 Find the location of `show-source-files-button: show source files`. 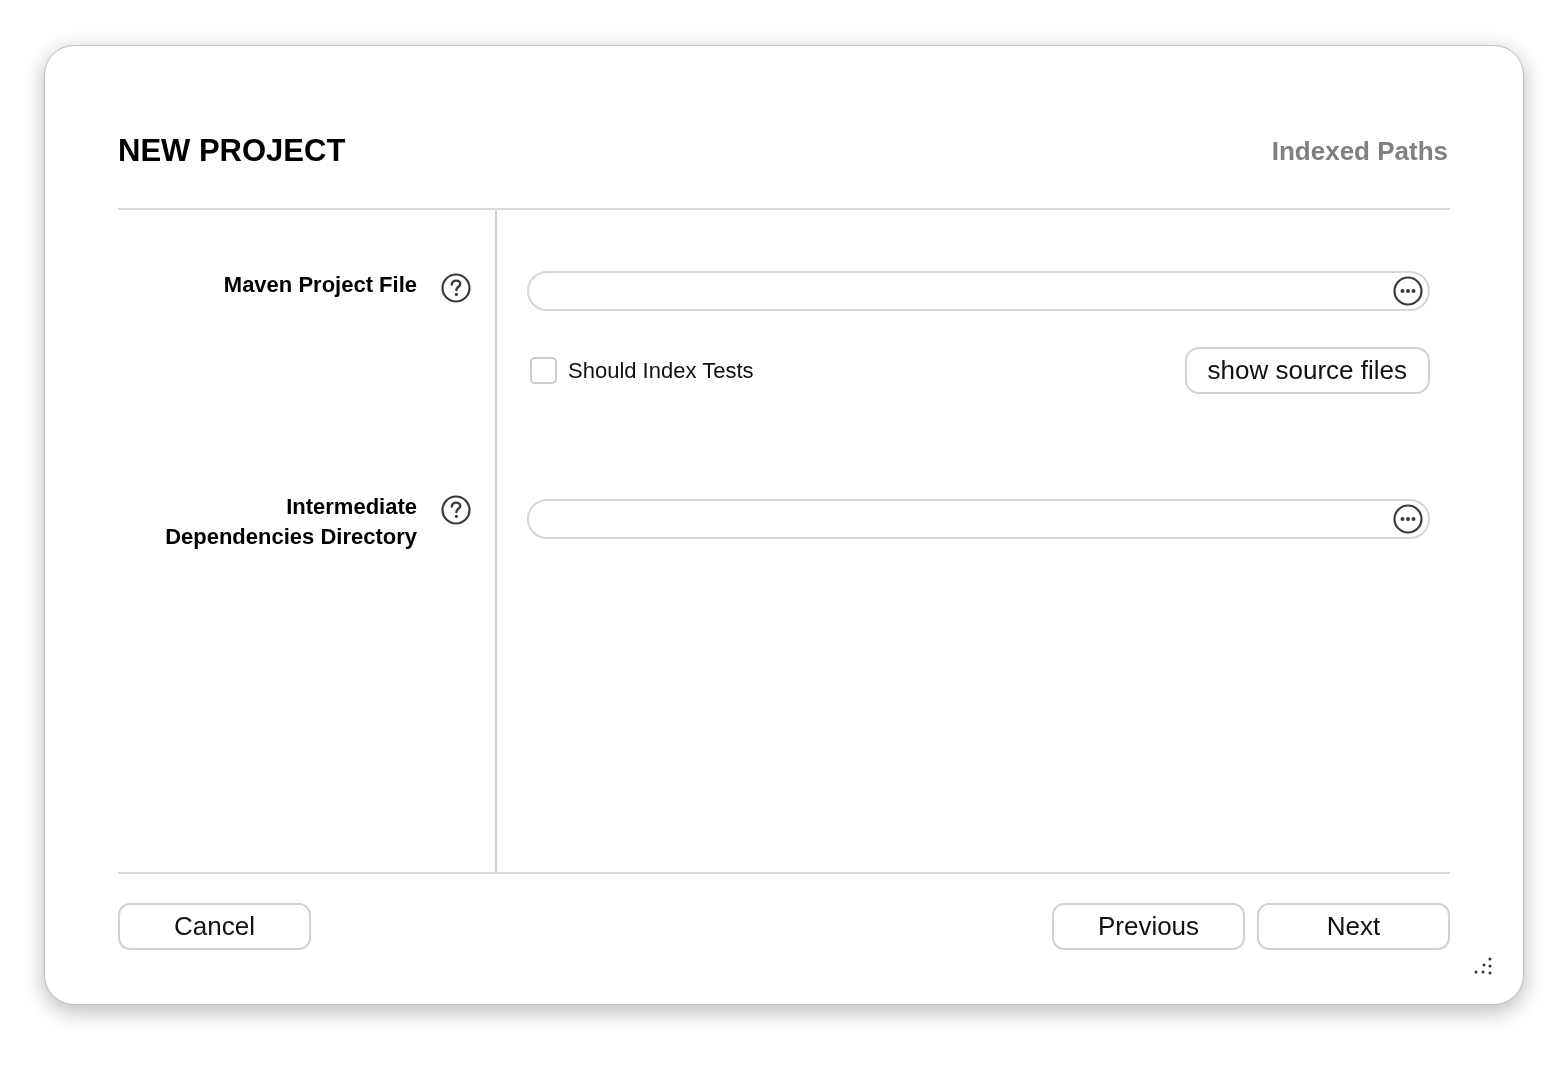

show-source-files-button: show source files is located at coordinates (1307, 370).